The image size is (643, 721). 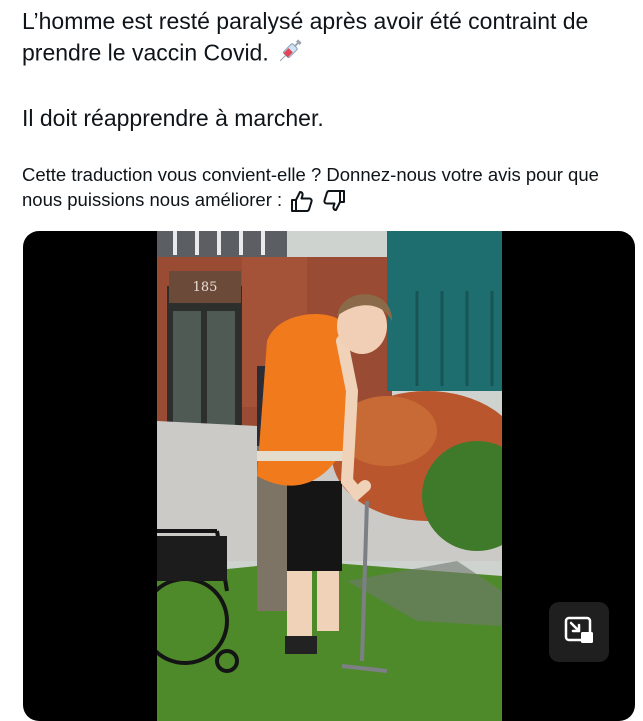 What do you see at coordinates (290, 54) in the screenshot?
I see `syringe-icon` at bounding box center [290, 54].